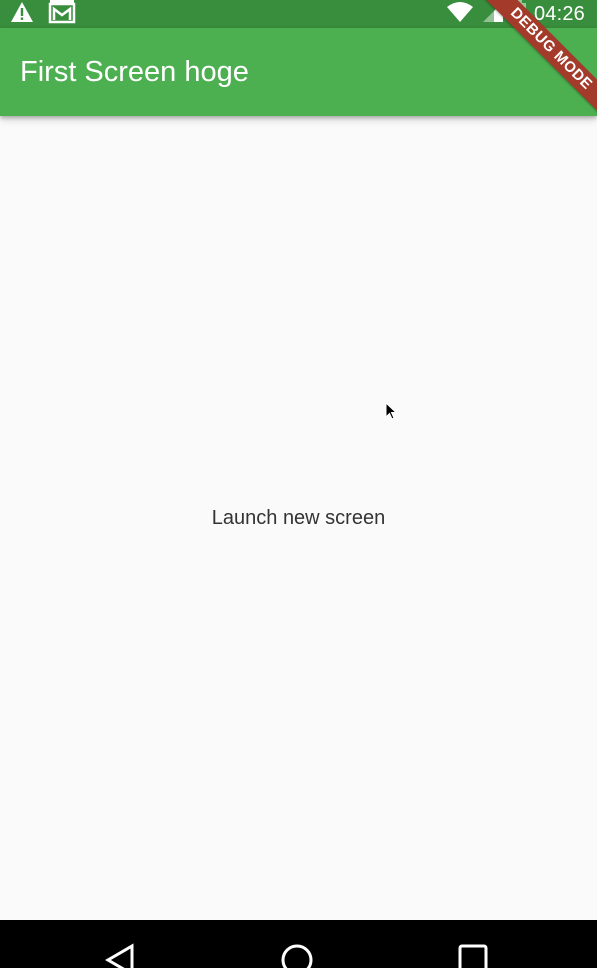 This screenshot has width=597, height=968. I want to click on warning-icon, so click(22, 14).